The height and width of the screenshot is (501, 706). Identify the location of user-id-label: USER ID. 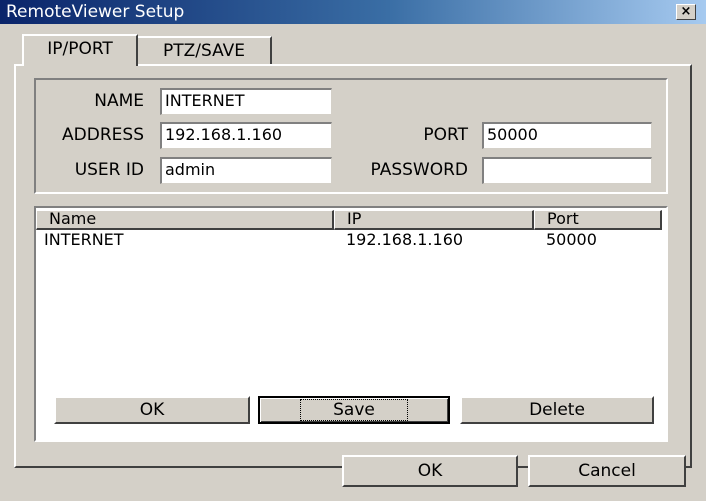
(109, 170).